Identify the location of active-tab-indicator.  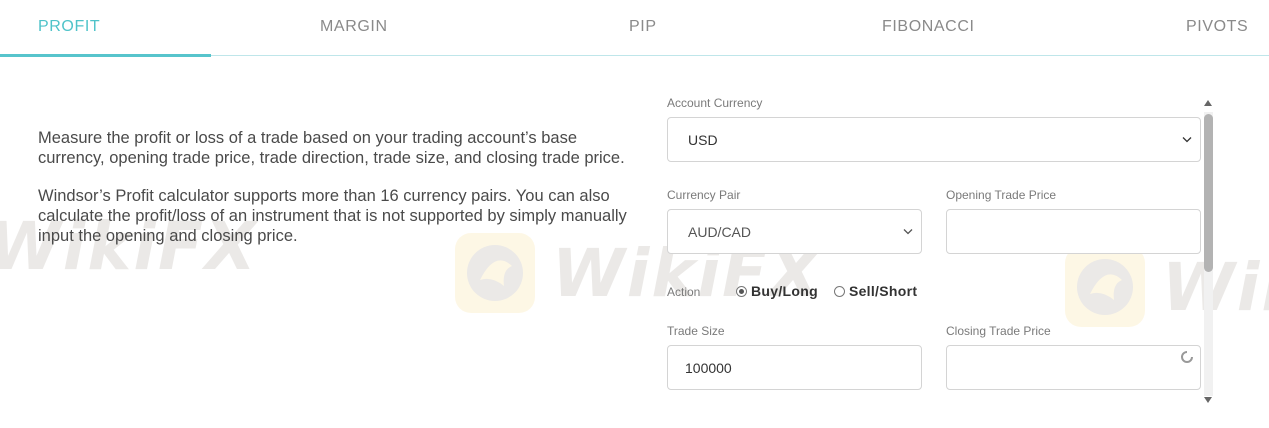
(105, 55).